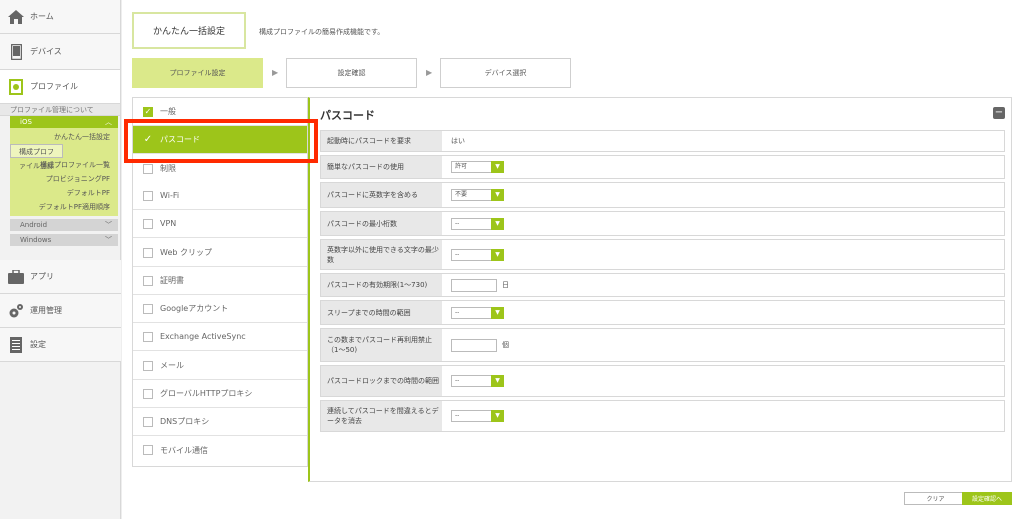 The height and width of the screenshot is (519, 1024). Describe the element at coordinates (662, 195) in the screenshot. I see `setting-row: パスコードに英数字を含める 不要 ▼` at that location.